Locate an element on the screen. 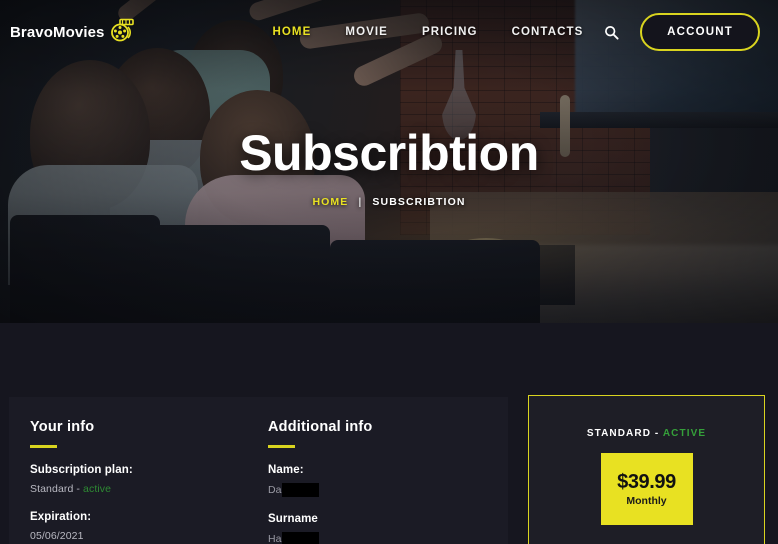 This screenshot has width=778, height=544. name-label: Name: is located at coordinates (286, 470).